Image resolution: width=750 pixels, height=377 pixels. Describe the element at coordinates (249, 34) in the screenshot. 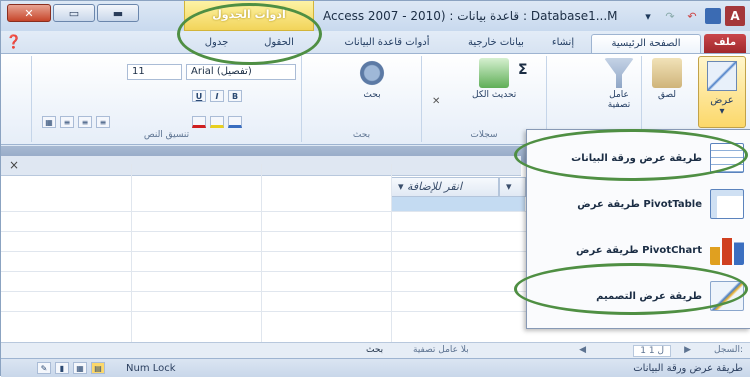

I see `highlight-oval-table-tools` at that location.